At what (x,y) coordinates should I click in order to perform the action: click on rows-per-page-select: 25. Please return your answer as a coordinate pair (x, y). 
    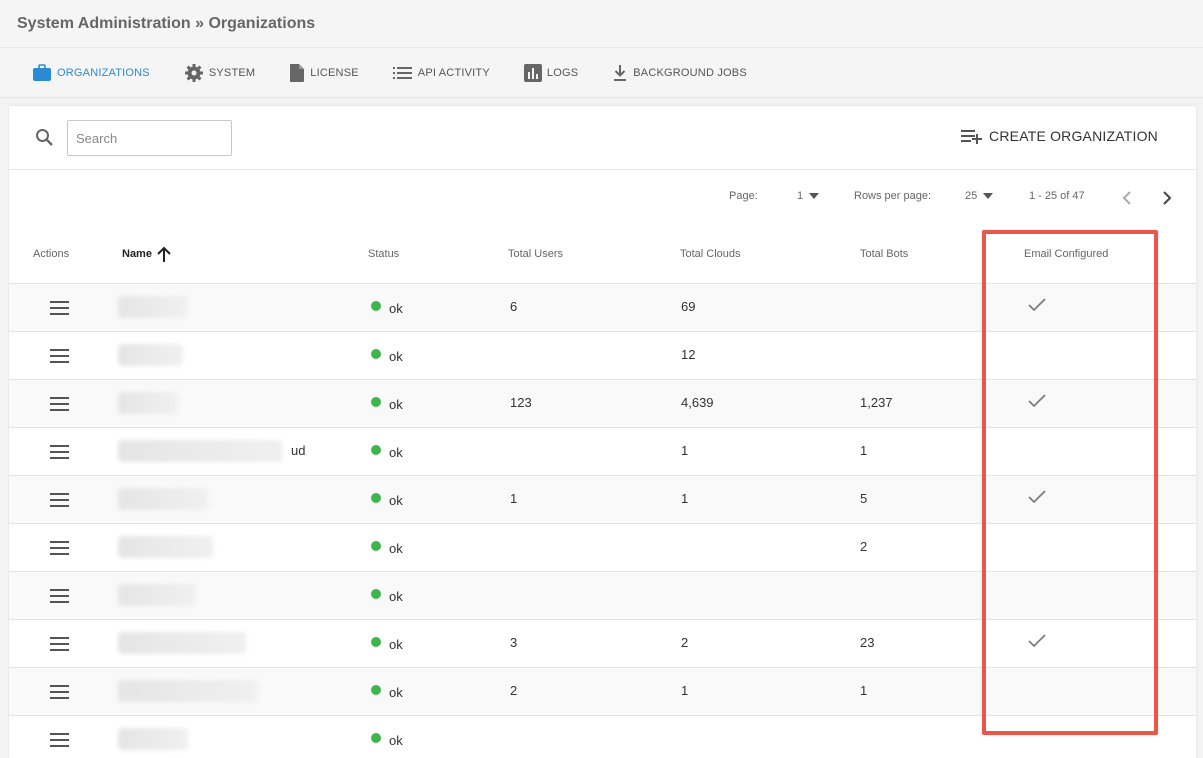
    Looking at the image, I should click on (979, 196).